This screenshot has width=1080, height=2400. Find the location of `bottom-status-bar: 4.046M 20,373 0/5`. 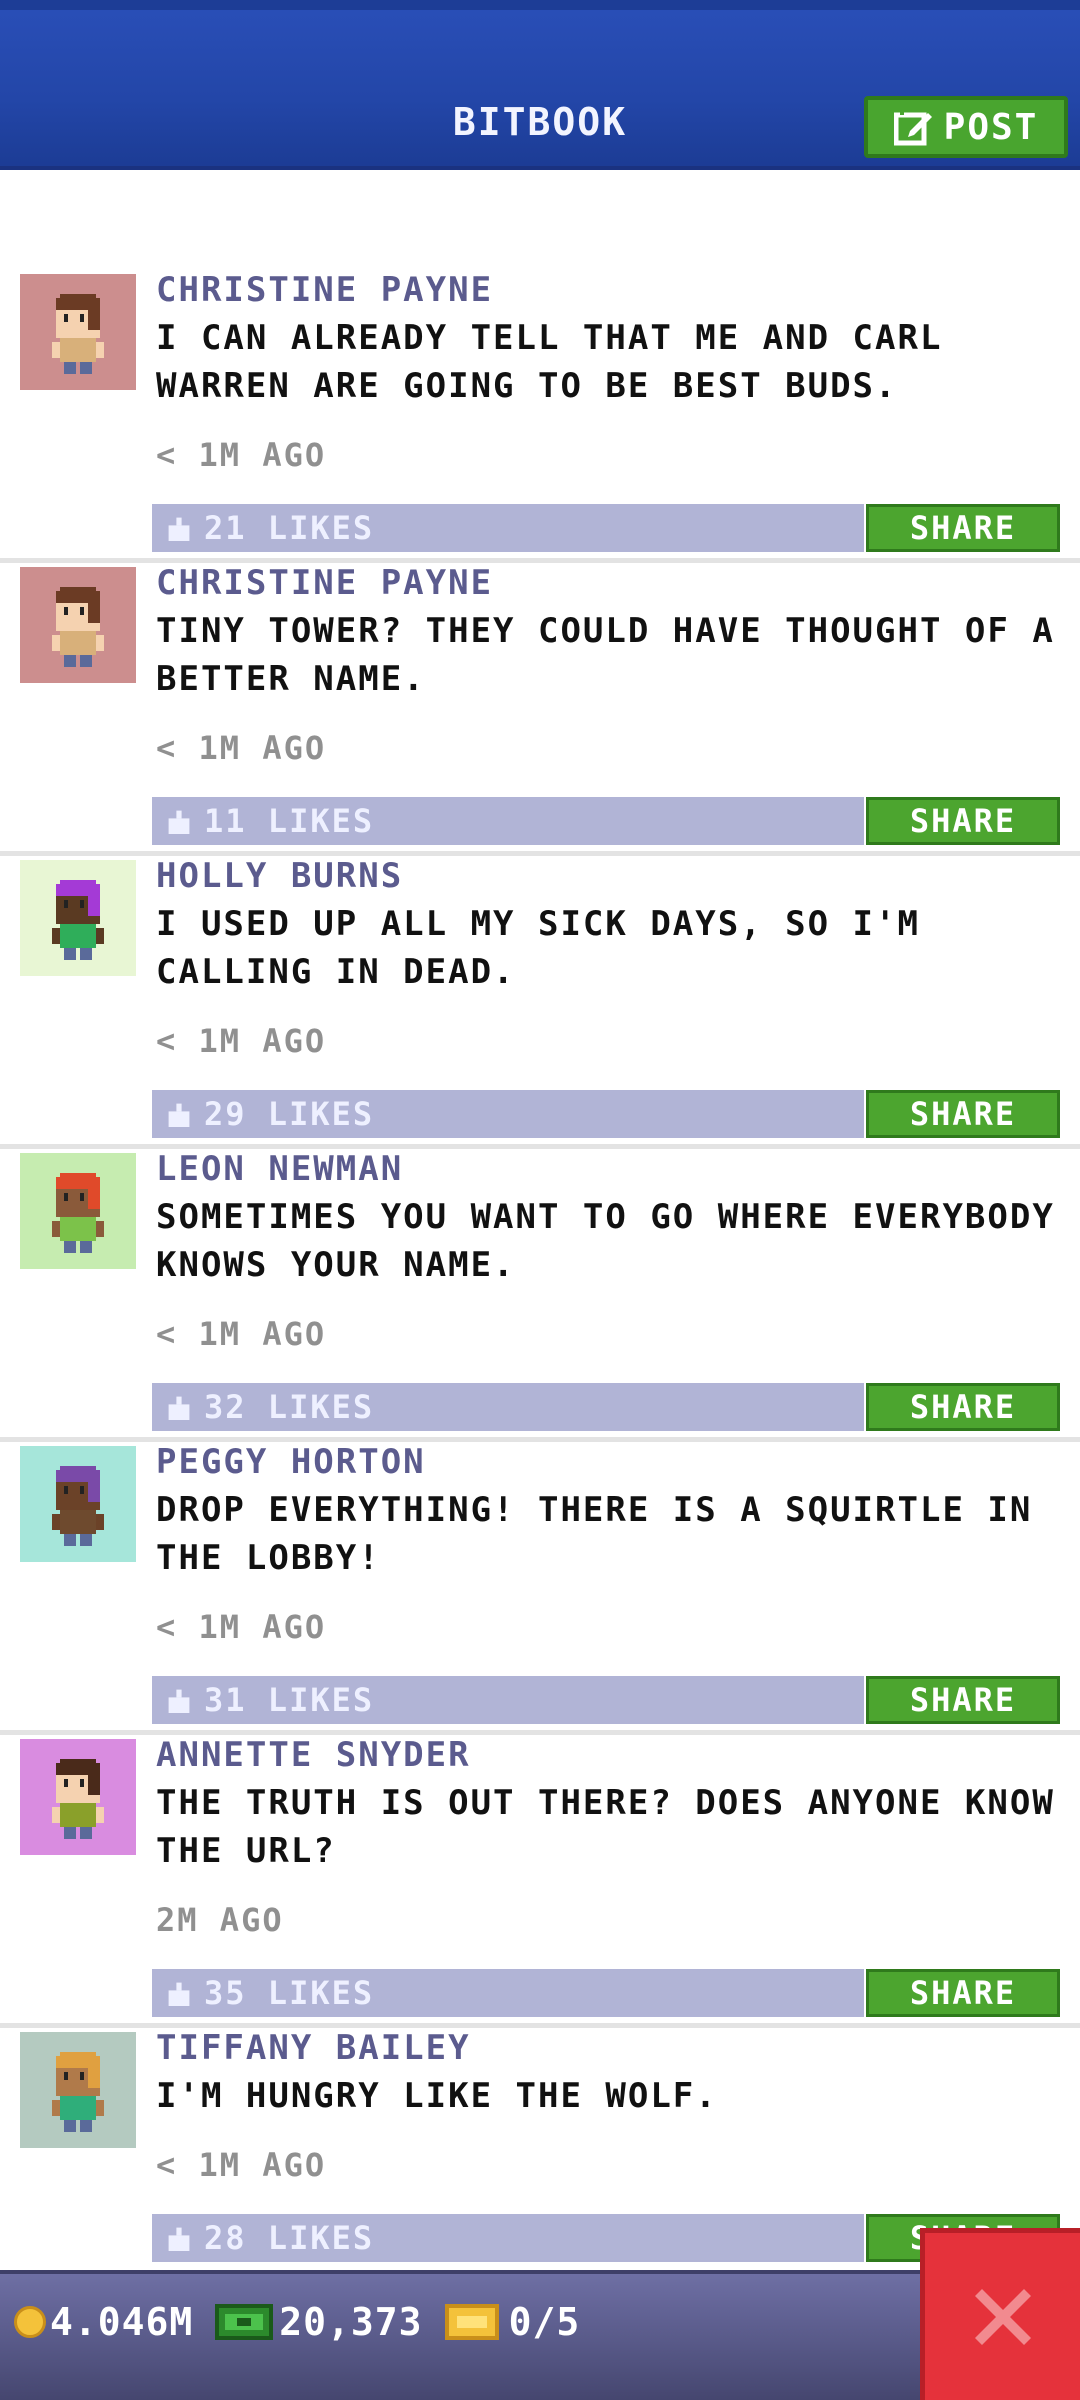

bottom-status-bar: 4.046M 20,373 0/5 is located at coordinates (540, 2335).